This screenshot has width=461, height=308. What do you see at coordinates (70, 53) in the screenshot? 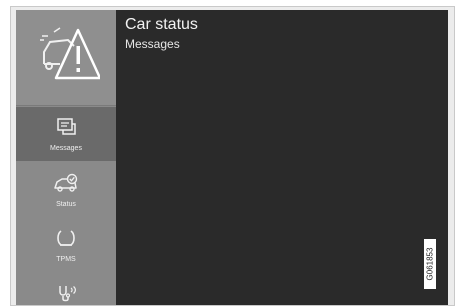
I see `car-warning-icon` at bounding box center [70, 53].